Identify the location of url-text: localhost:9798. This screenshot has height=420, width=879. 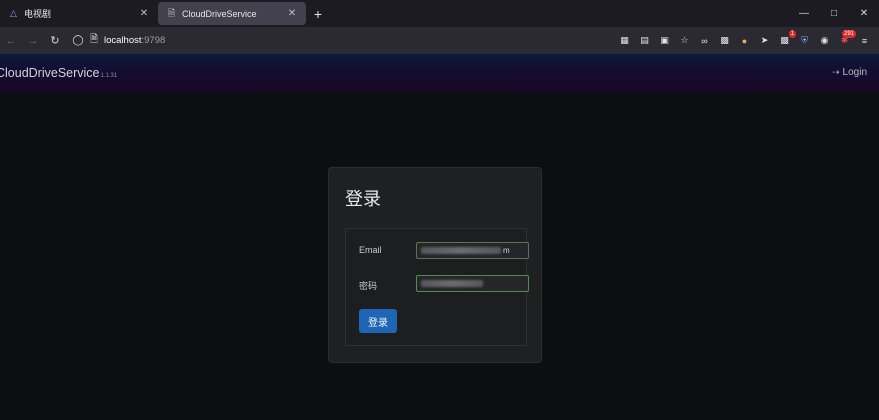
(134, 40).